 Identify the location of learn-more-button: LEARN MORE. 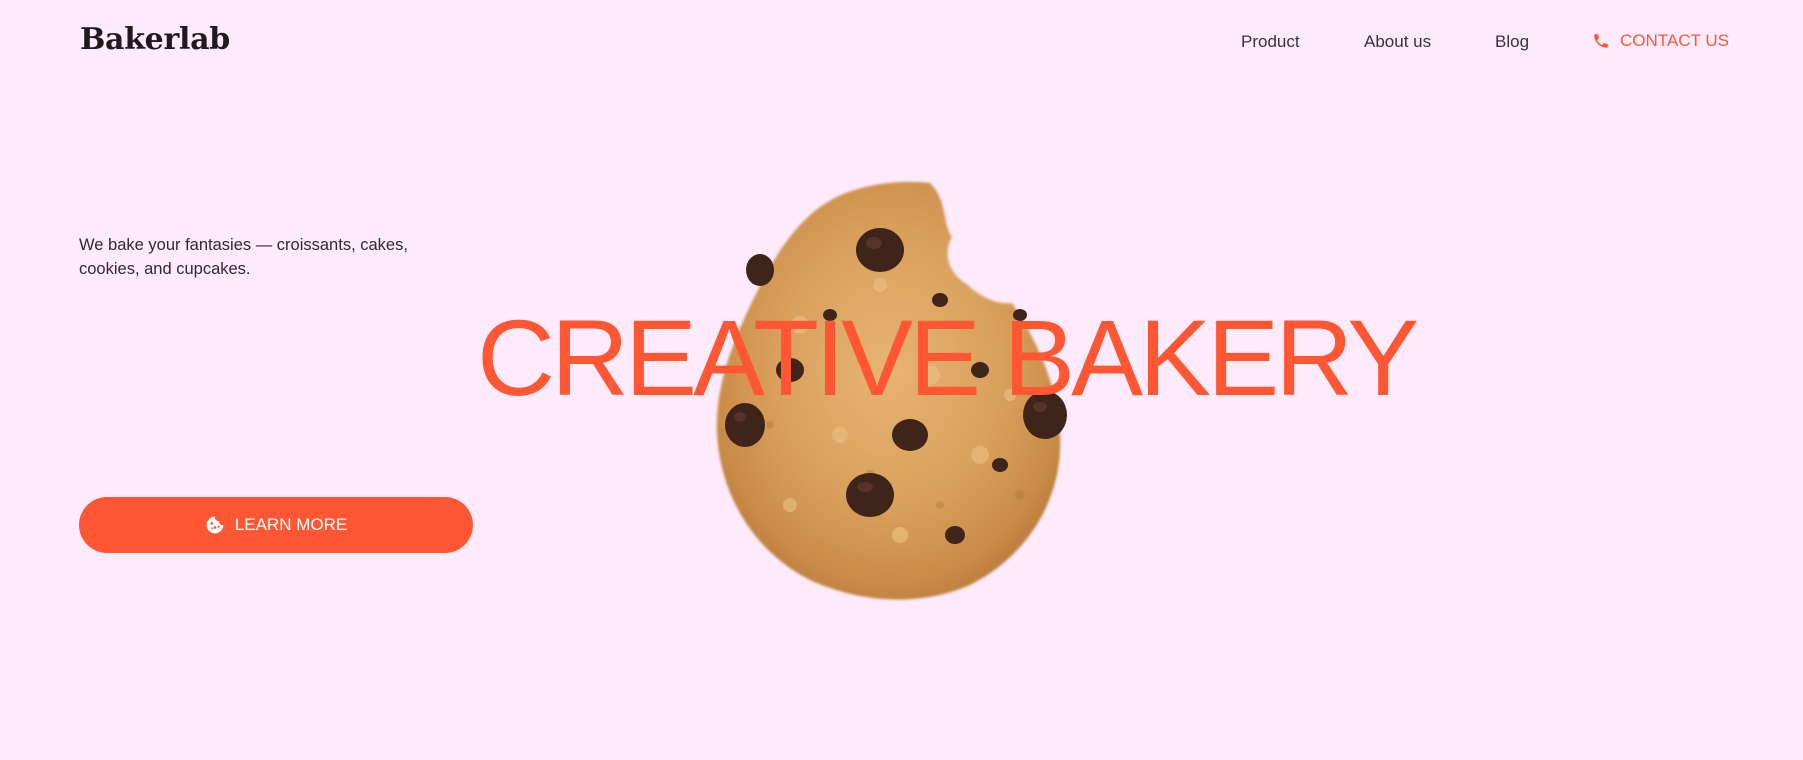
(276, 525).